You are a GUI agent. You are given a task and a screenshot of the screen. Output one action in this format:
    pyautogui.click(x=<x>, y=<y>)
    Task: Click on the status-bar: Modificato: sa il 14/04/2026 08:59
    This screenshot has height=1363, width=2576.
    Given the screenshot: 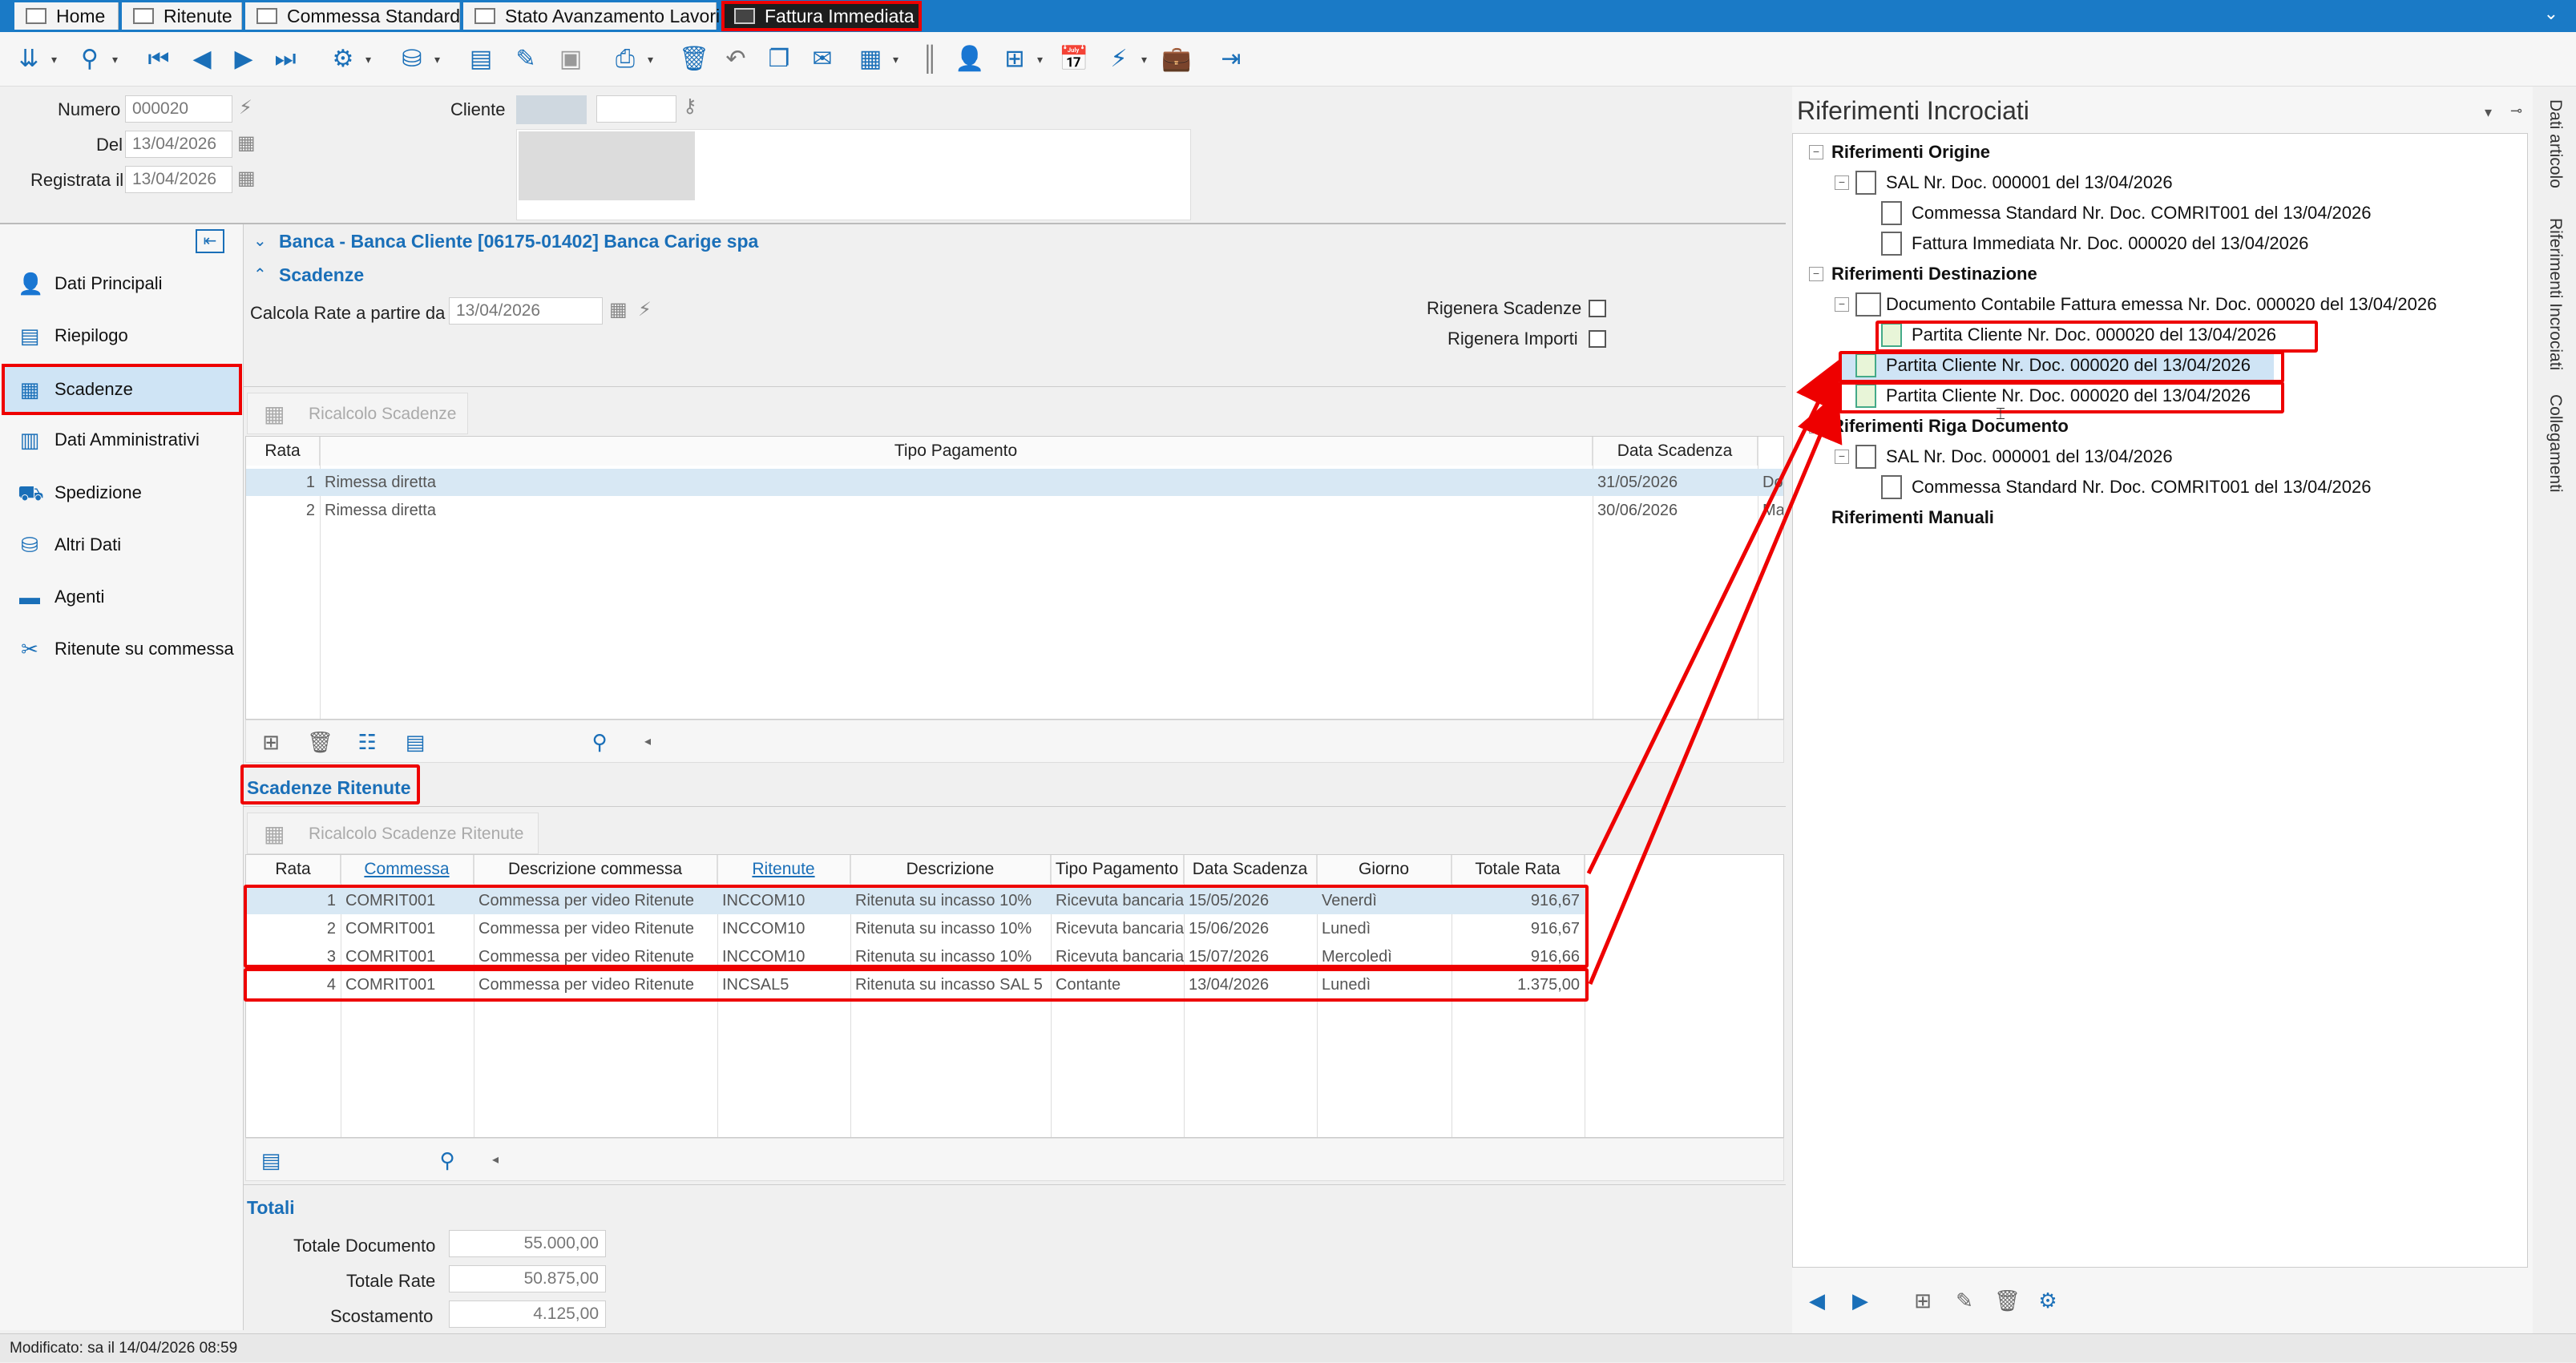 What is the action you would take?
    pyautogui.click(x=1288, y=1347)
    